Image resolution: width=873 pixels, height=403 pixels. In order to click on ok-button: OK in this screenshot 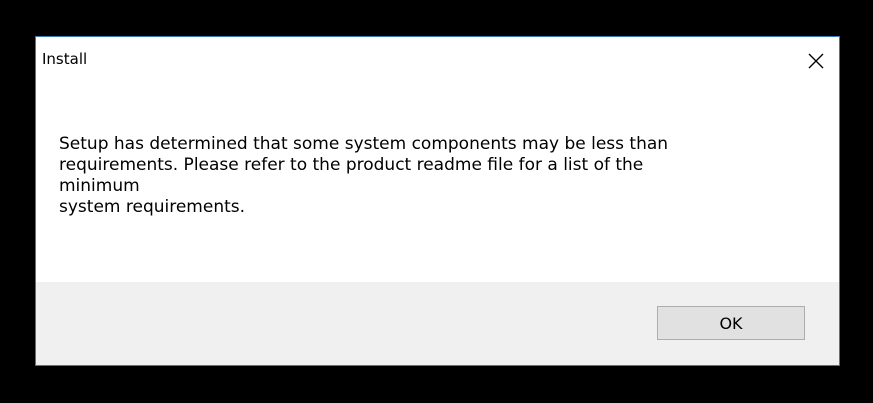, I will do `click(731, 323)`.